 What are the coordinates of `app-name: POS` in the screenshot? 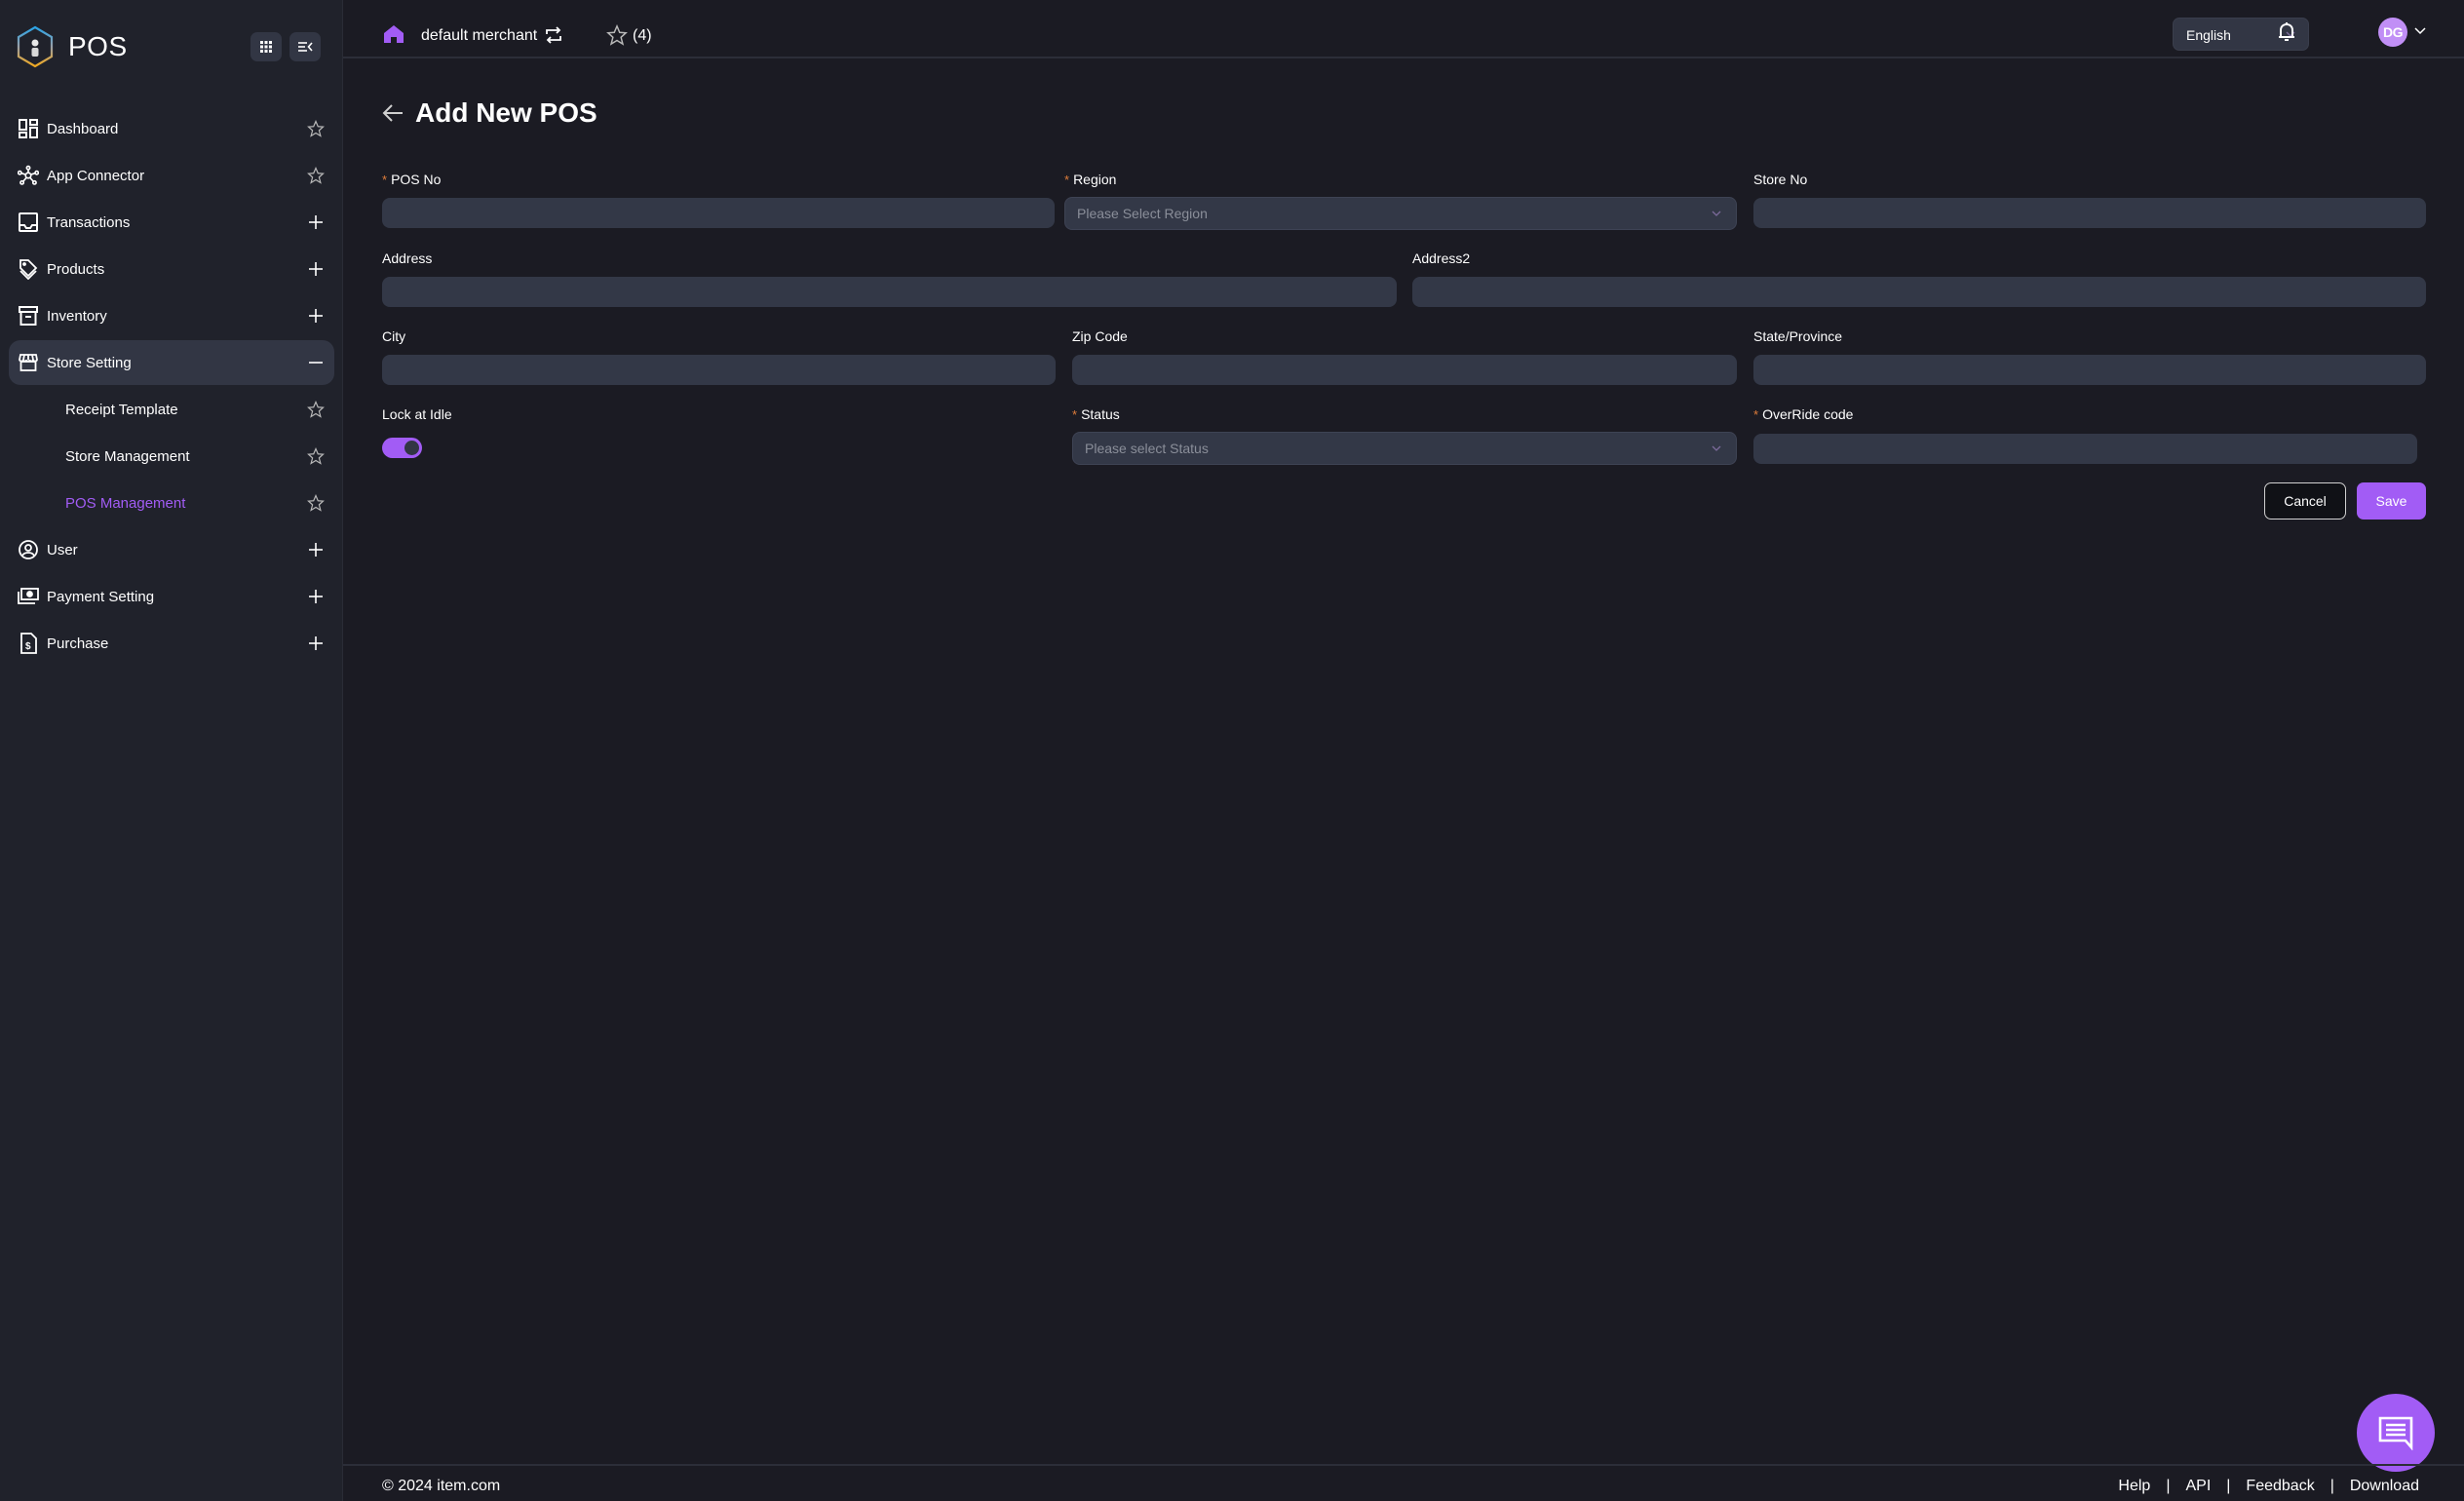 It's located at (98, 46).